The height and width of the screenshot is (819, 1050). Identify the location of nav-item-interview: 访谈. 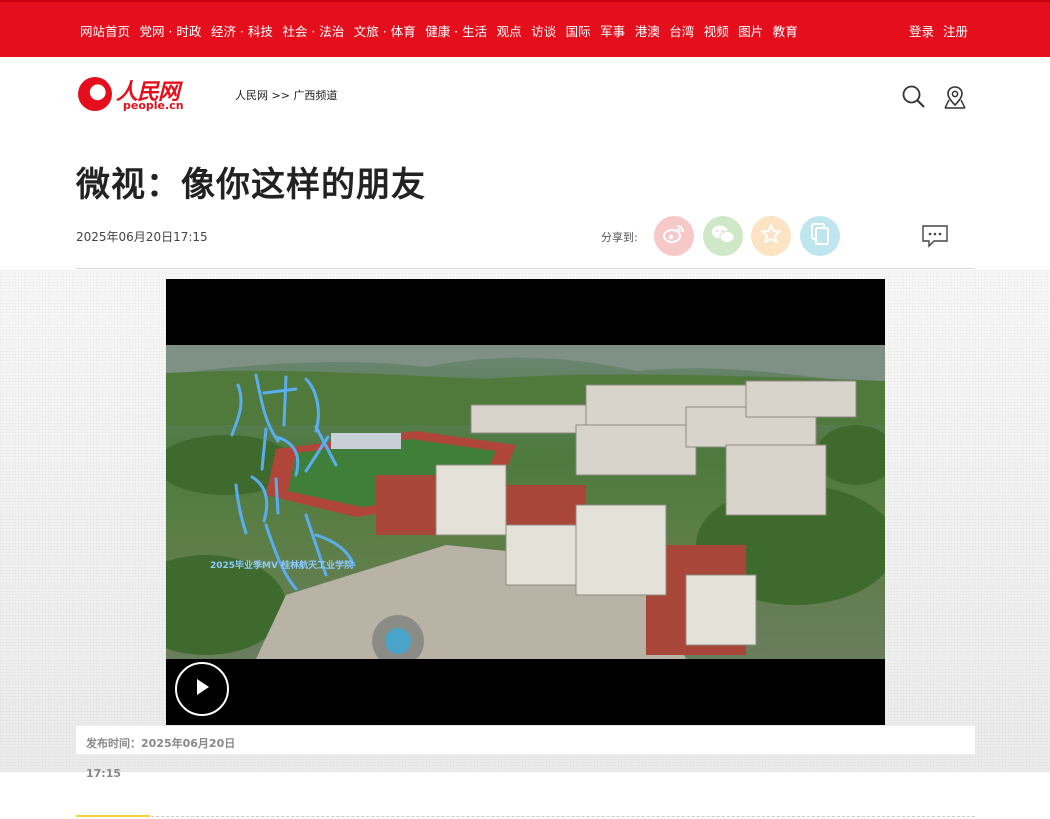
(543, 30).